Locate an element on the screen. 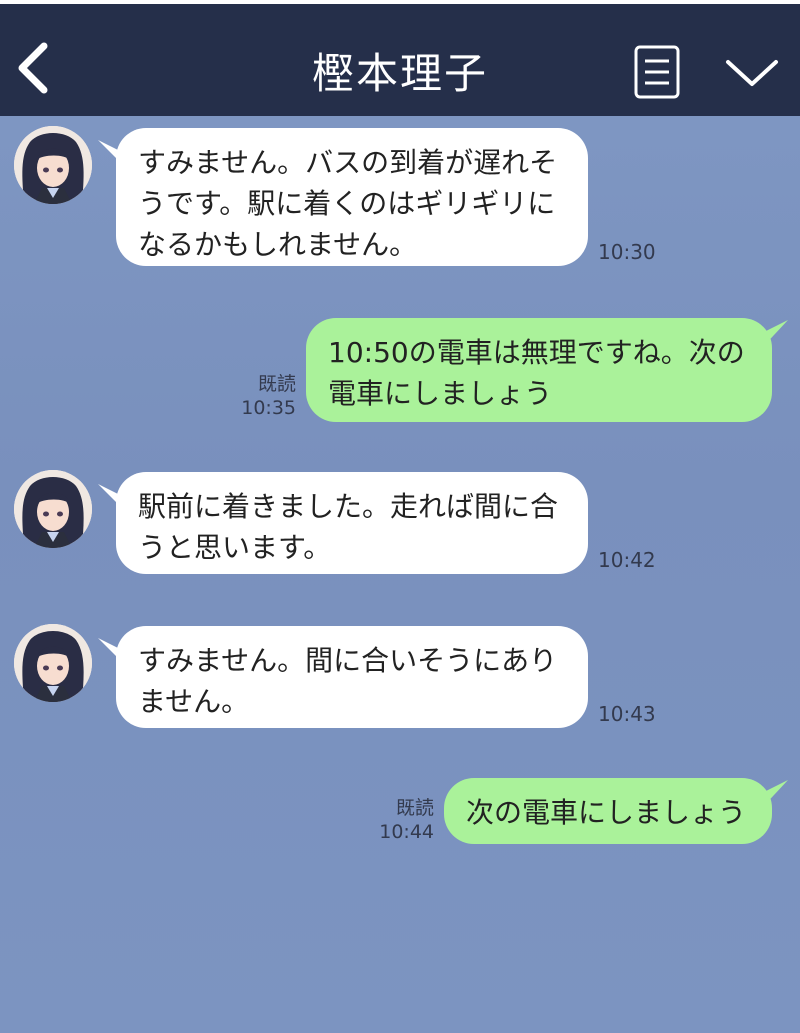 The image size is (800, 1033). message-meta: 既読 10:44 is located at coordinates (401, 820).